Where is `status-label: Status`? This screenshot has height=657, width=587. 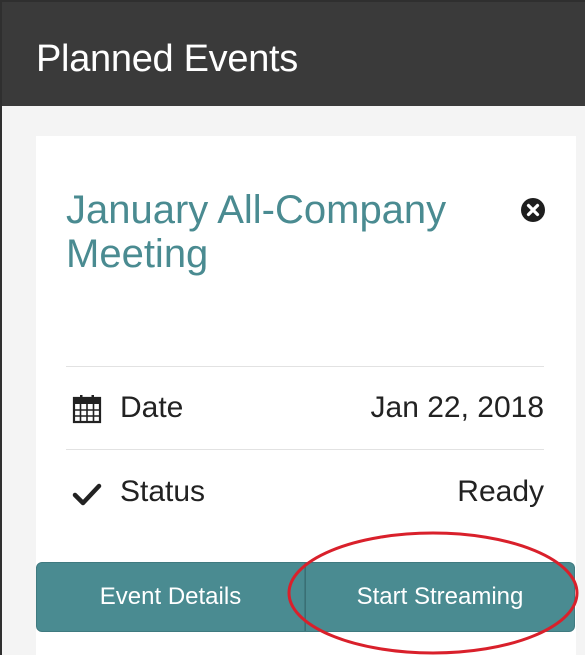
status-label: Status is located at coordinates (163, 491).